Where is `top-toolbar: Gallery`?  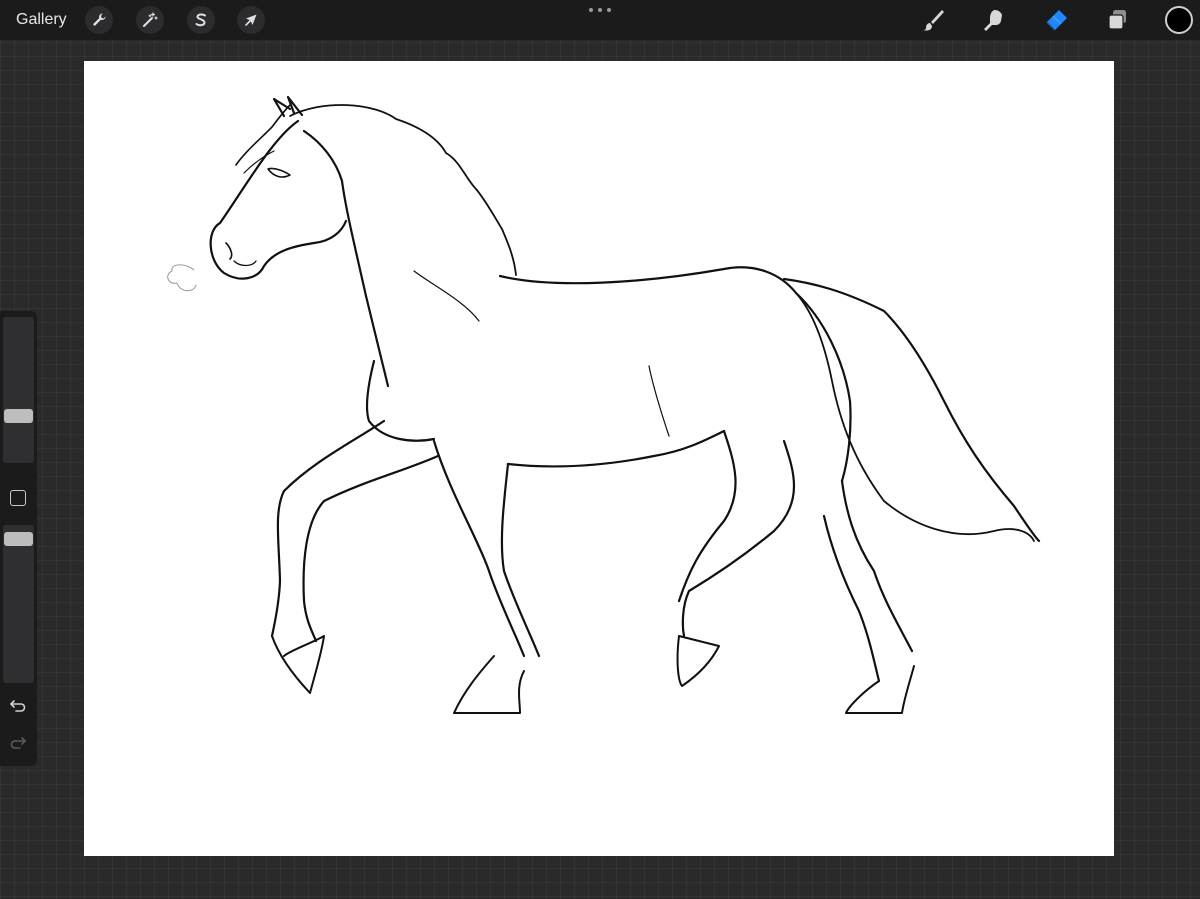
top-toolbar: Gallery is located at coordinates (600, 20).